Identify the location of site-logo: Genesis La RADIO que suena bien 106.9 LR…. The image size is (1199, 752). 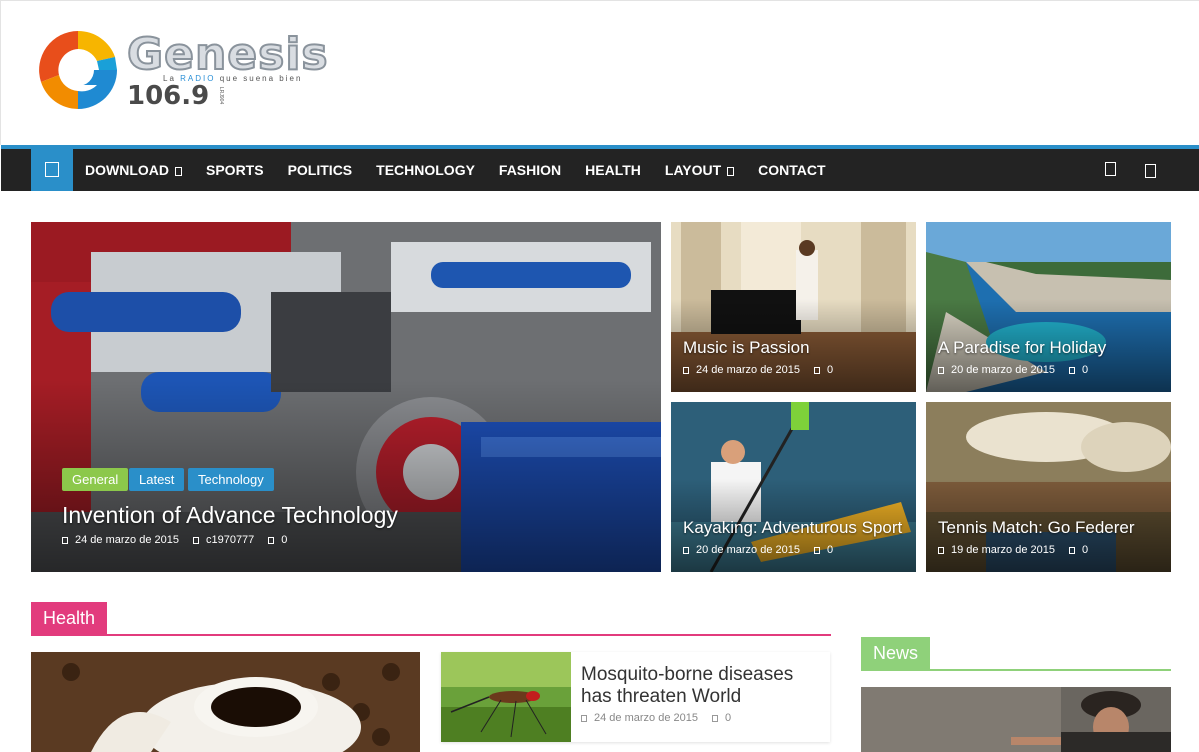
(190, 72).